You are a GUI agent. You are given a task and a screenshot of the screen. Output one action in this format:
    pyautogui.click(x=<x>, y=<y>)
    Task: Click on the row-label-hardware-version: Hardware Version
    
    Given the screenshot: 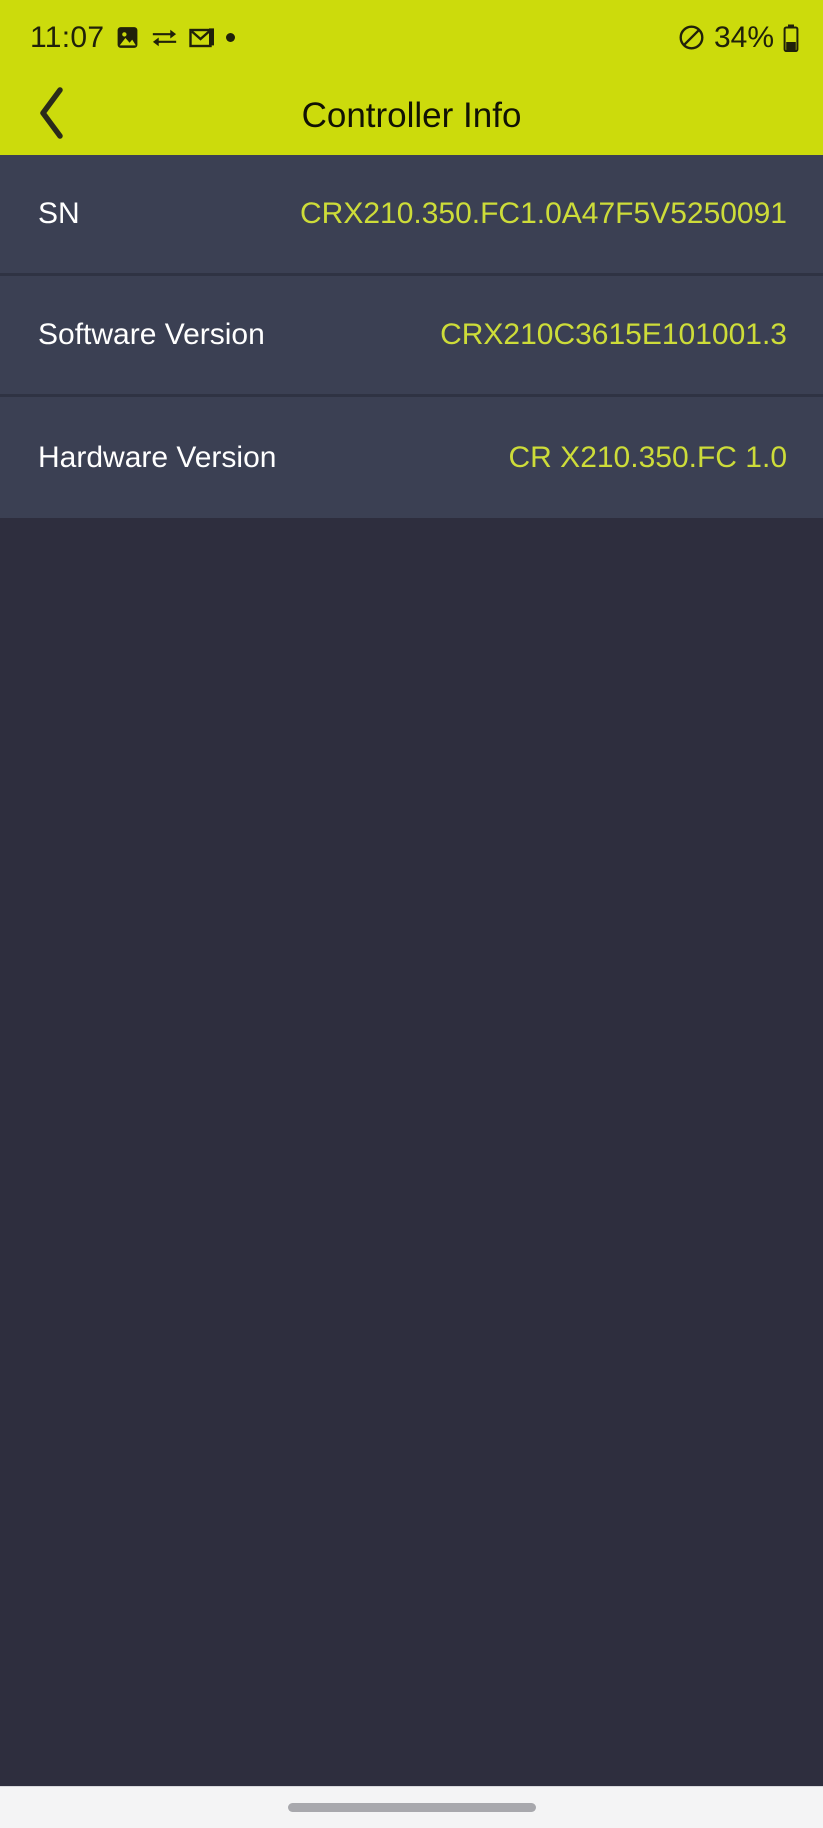 What is the action you would take?
    pyautogui.click(x=157, y=457)
    